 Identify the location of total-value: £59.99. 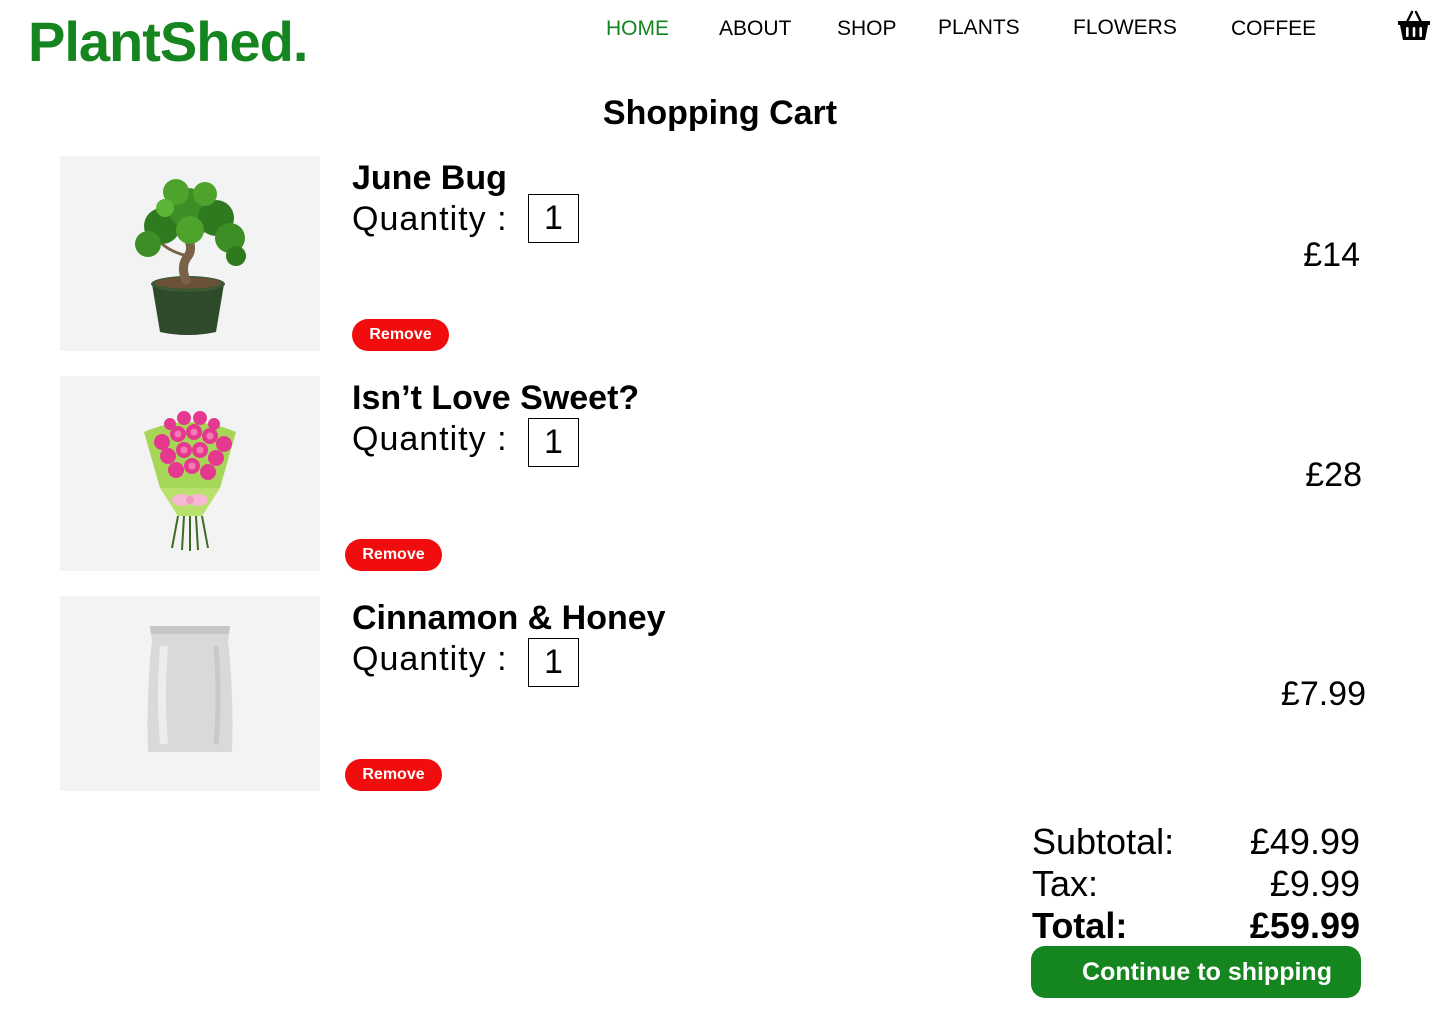
(1304, 925).